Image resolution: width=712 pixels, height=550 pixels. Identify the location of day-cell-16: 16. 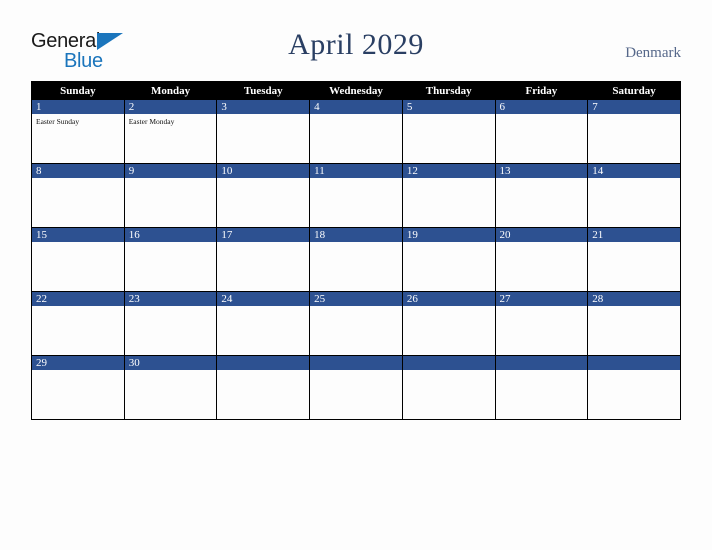
(170, 259).